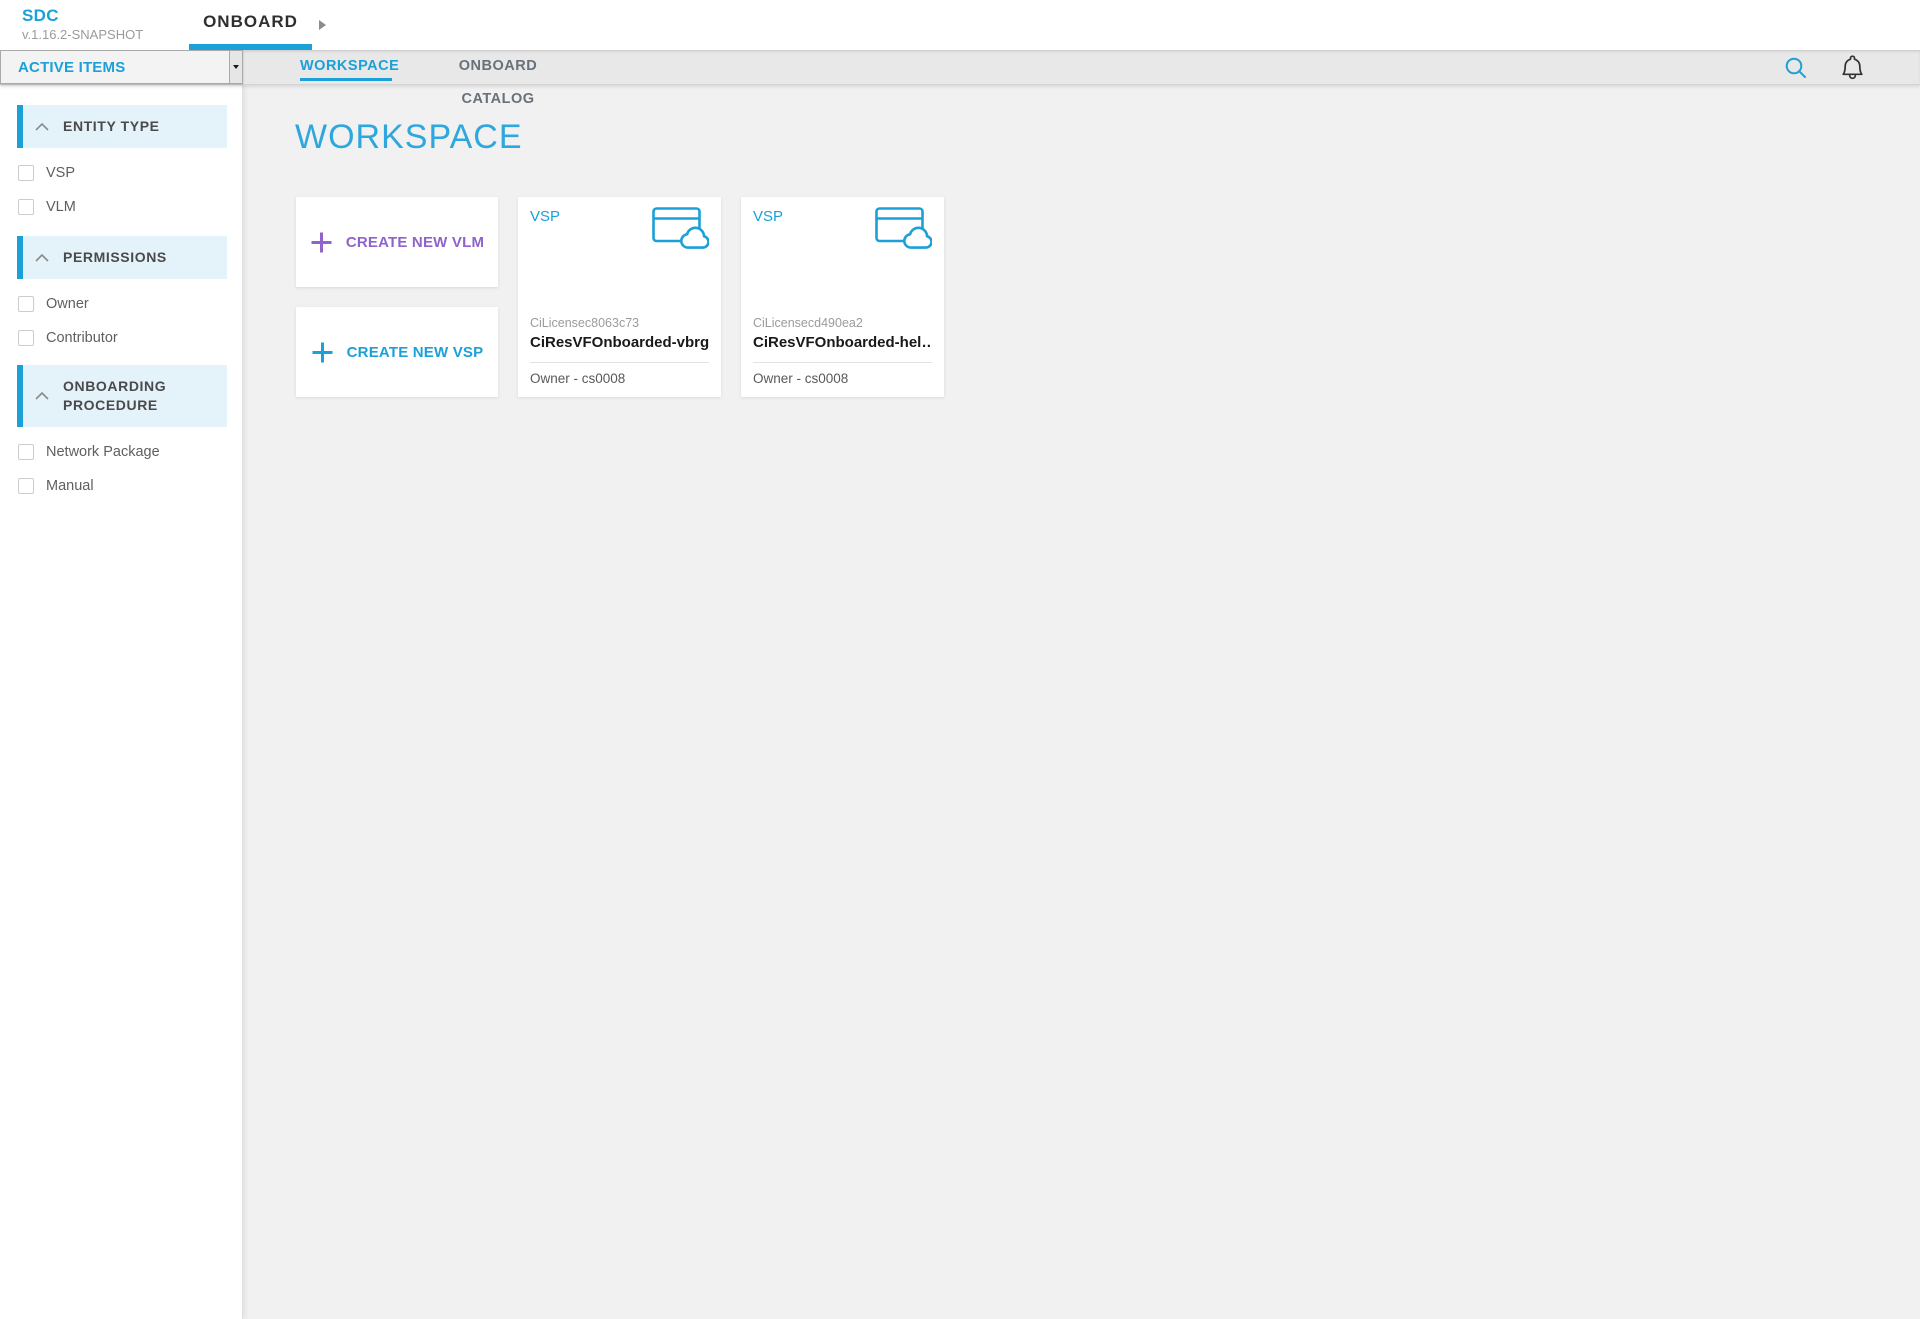 The image size is (1920, 1319). I want to click on create-new-vlm-button: CREATE NEW VLM, so click(397, 242).